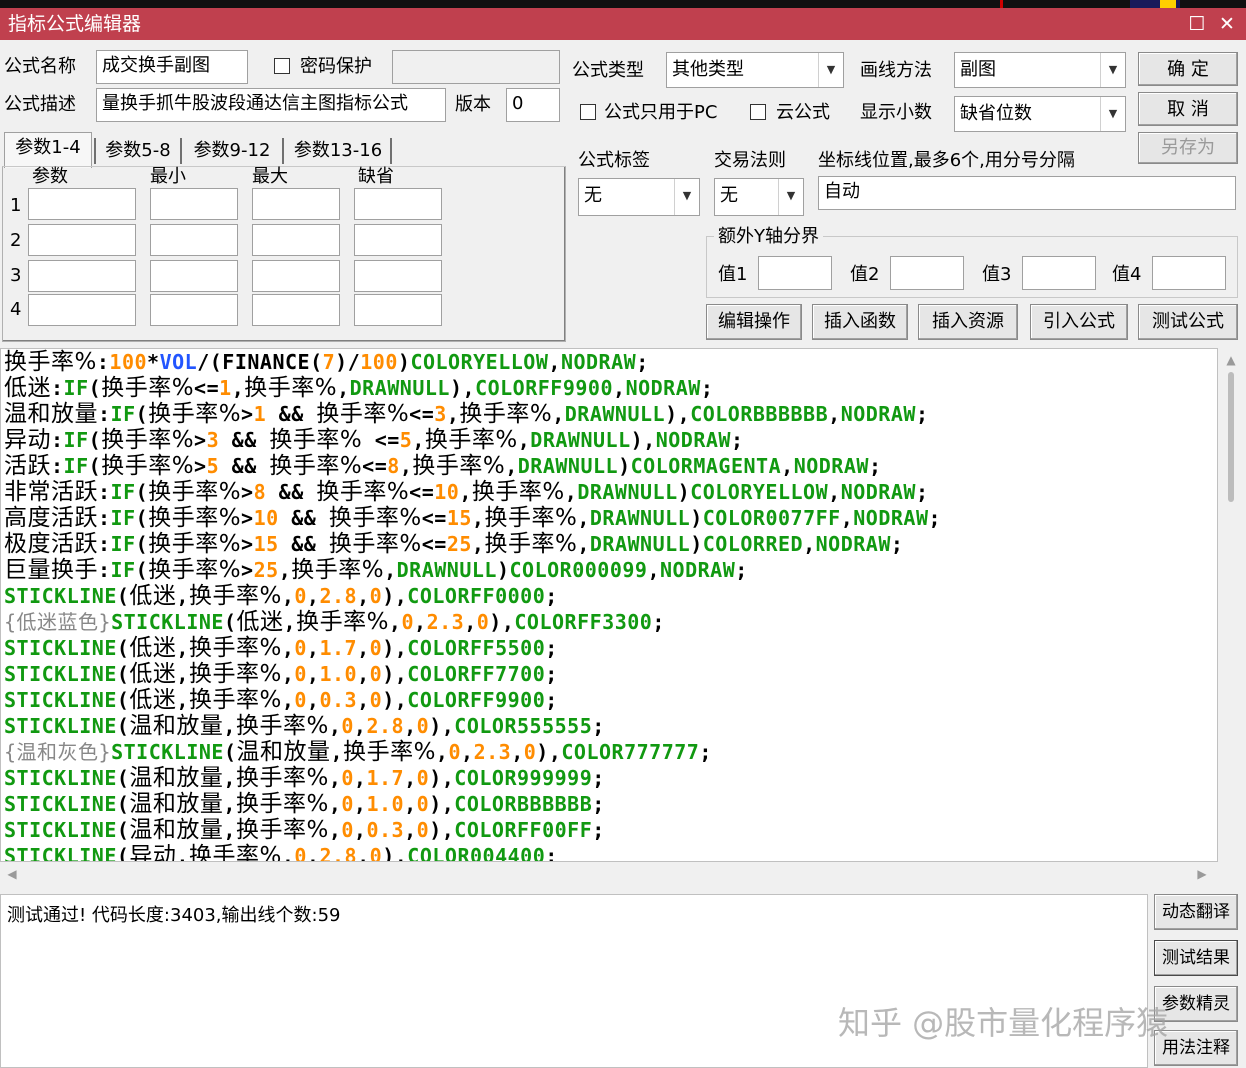  Describe the element at coordinates (1231, 360) in the screenshot. I see `scroll-up-icon: ▲` at that location.